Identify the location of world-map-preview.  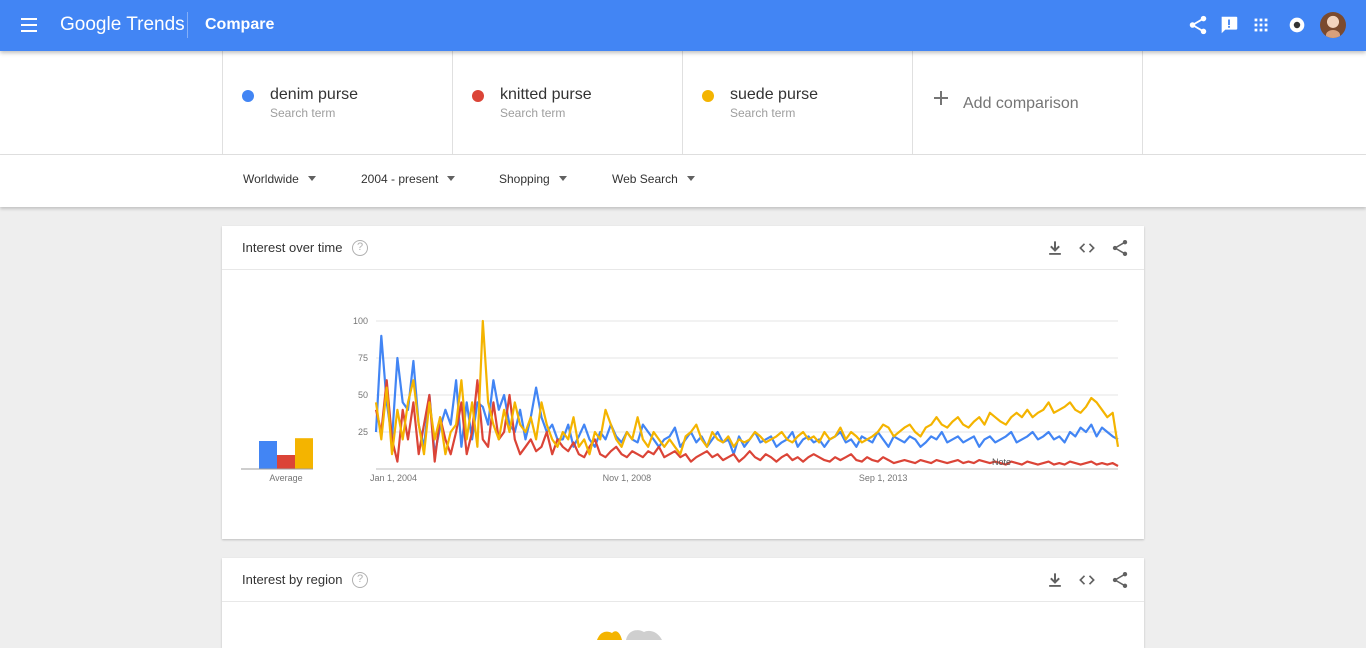
(632, 630).